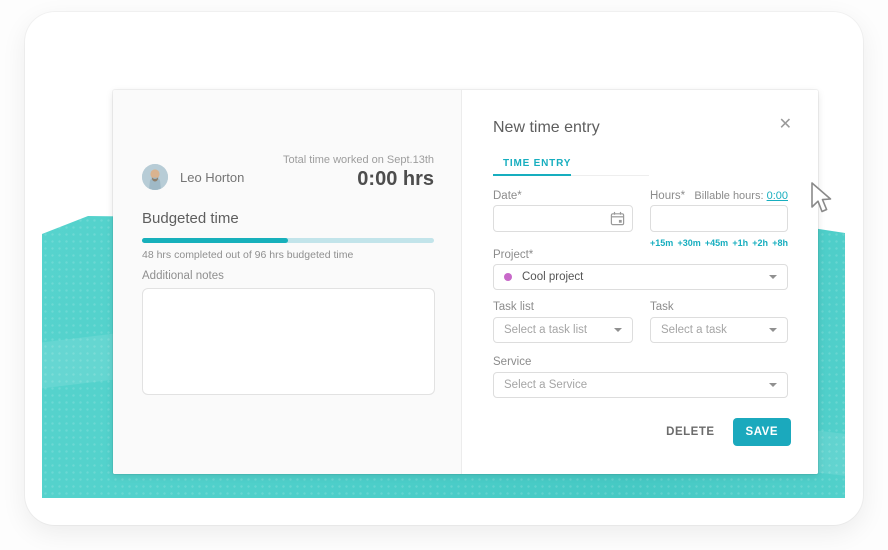  I want to click on quick-add-hours-row: +15m +30m +45m +1h +2h +8h, so click(719, 243).